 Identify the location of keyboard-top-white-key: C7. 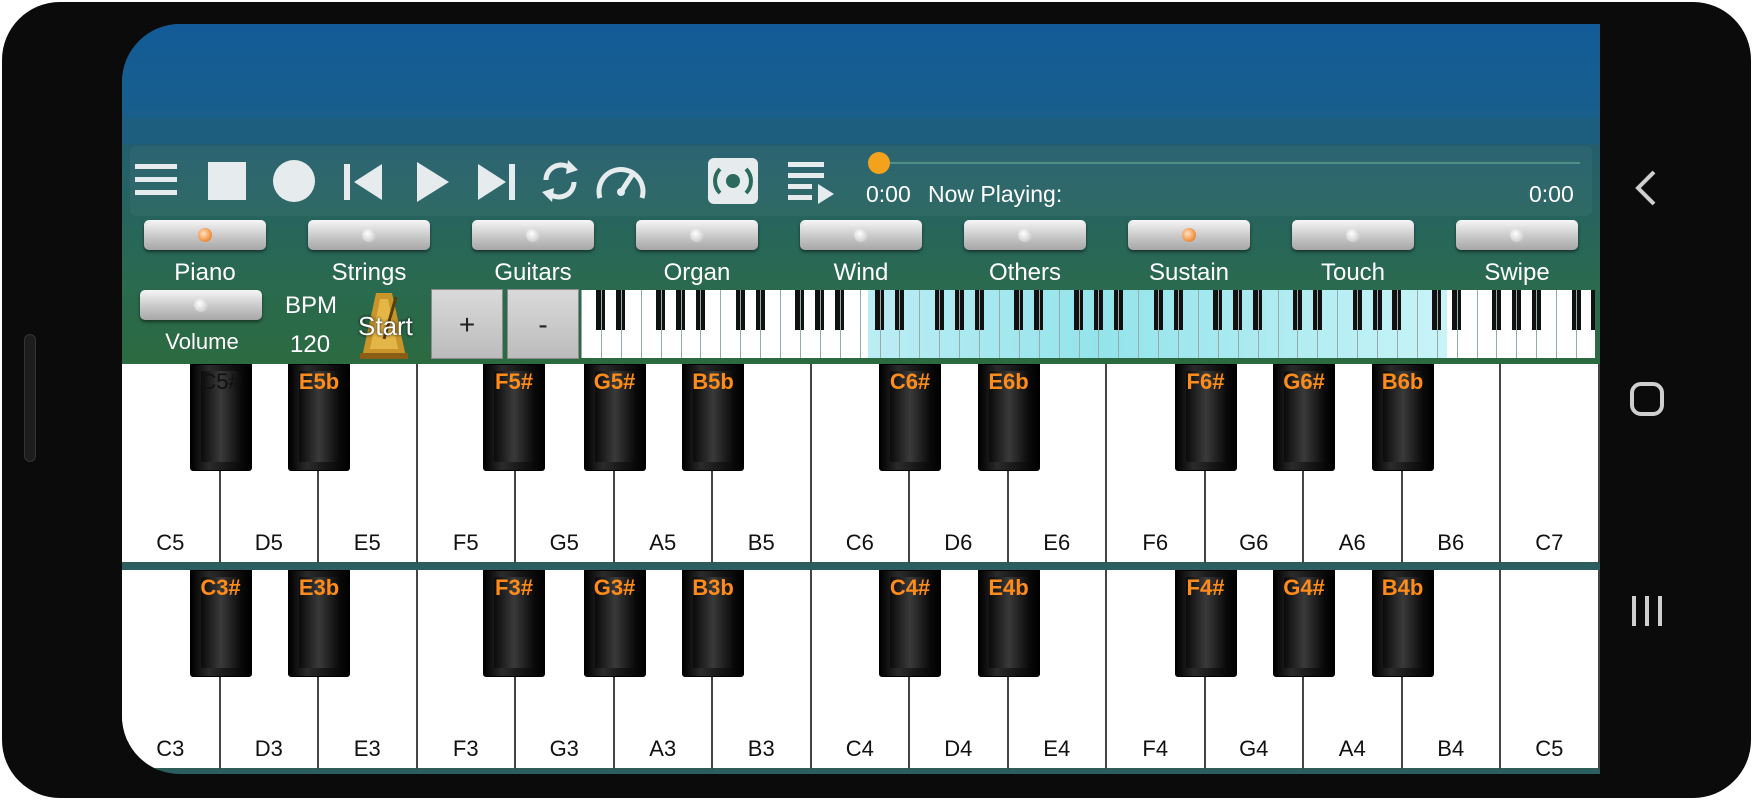
(1550, 464).